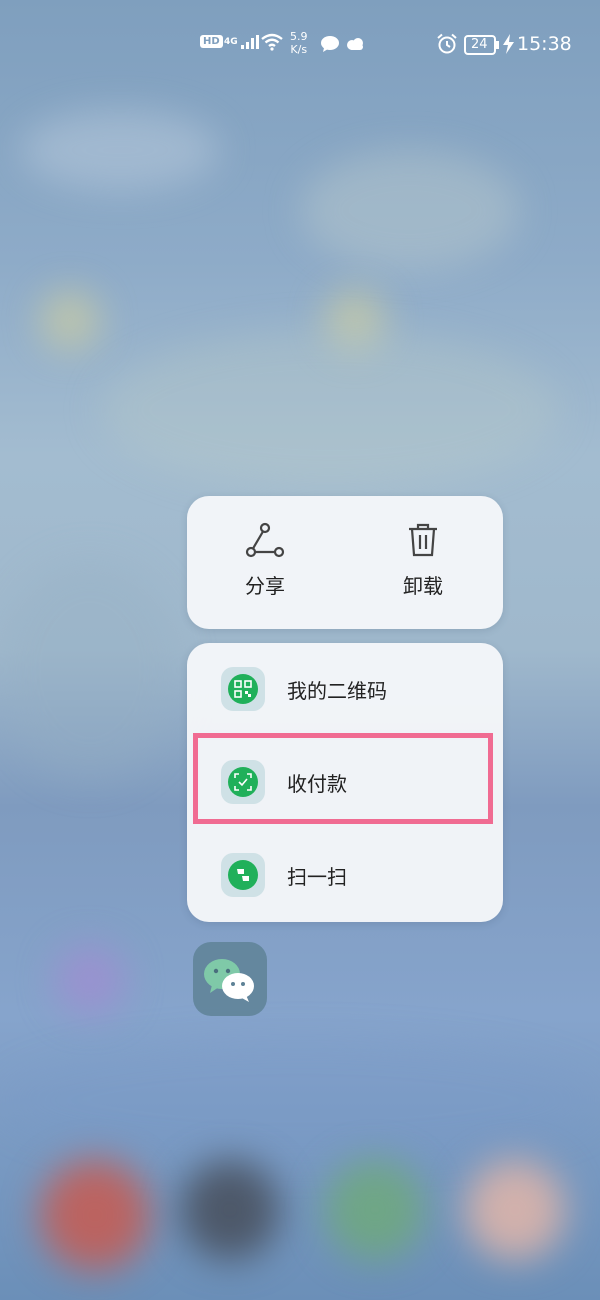 The width and height of the screenshot is (600, 1300). I want to click on charging-icon, so click(508, 44).